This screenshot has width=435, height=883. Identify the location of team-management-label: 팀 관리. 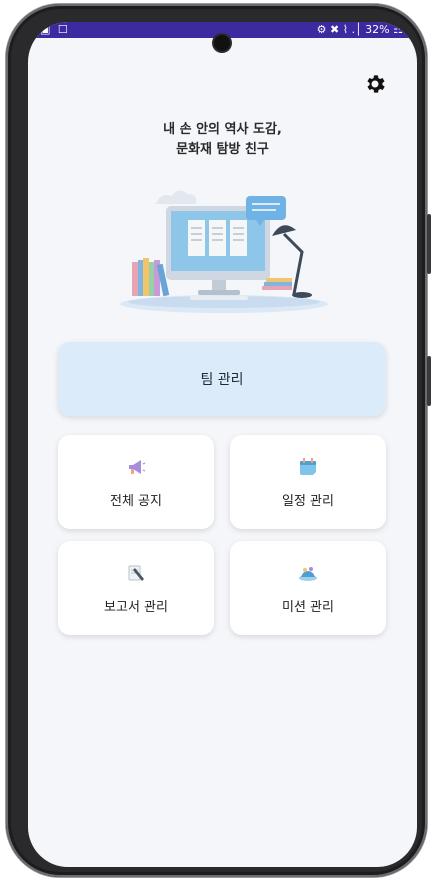
(222, 380).